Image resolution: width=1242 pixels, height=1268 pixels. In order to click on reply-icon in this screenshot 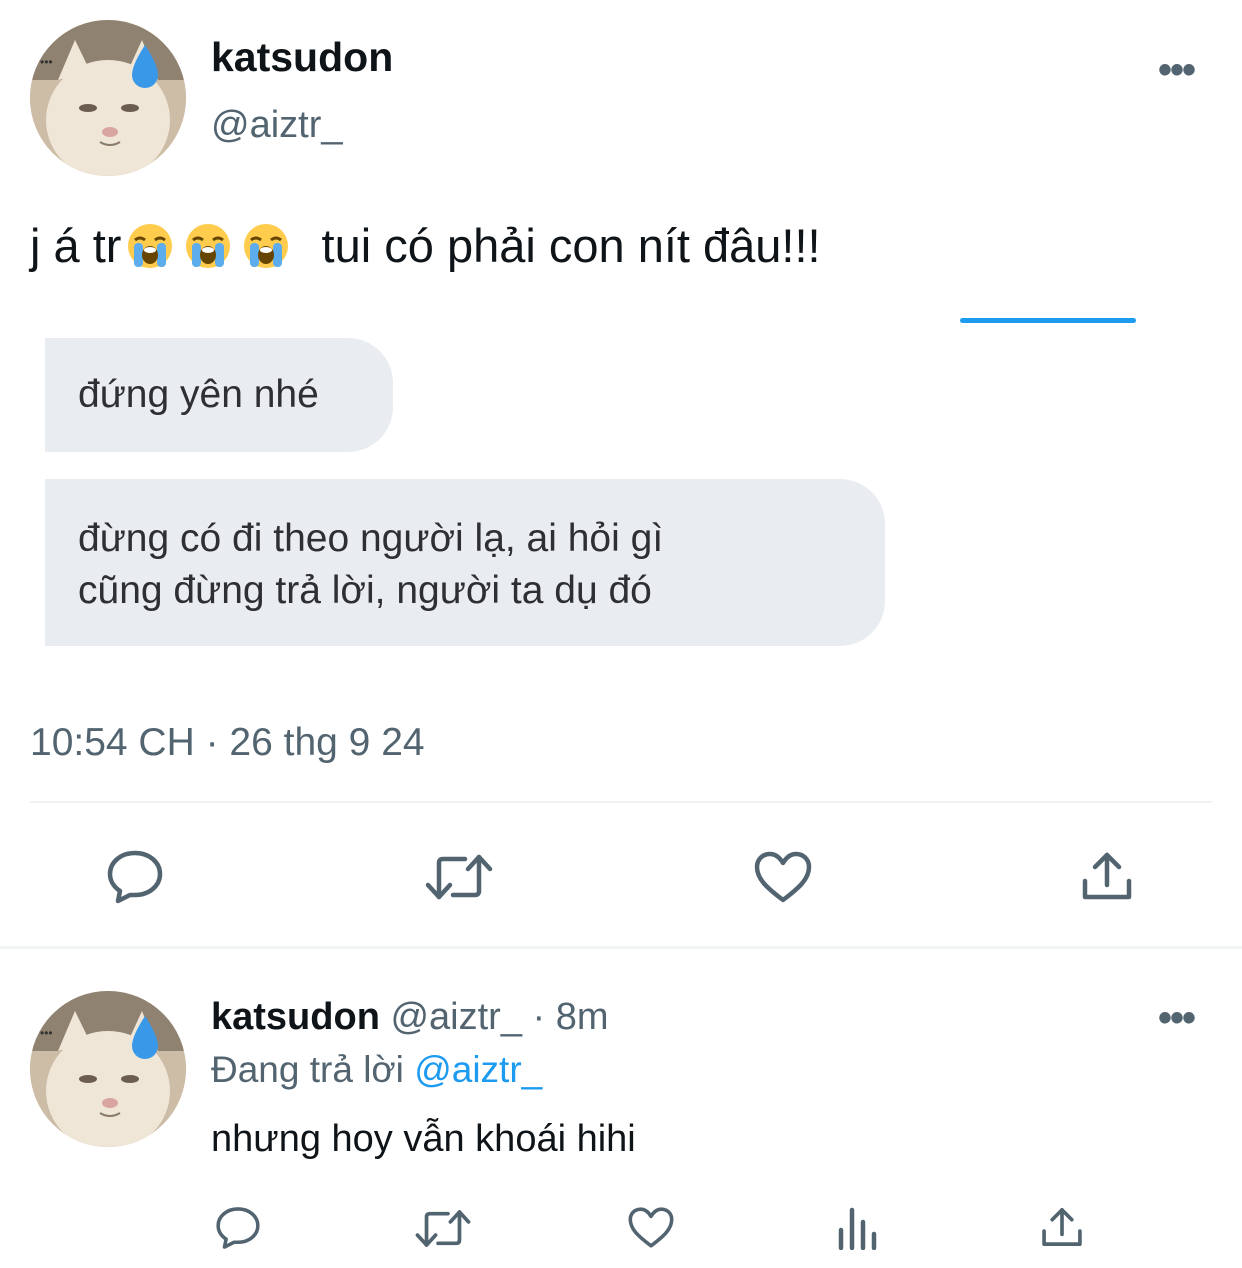, I will do `click(135, 877)`.